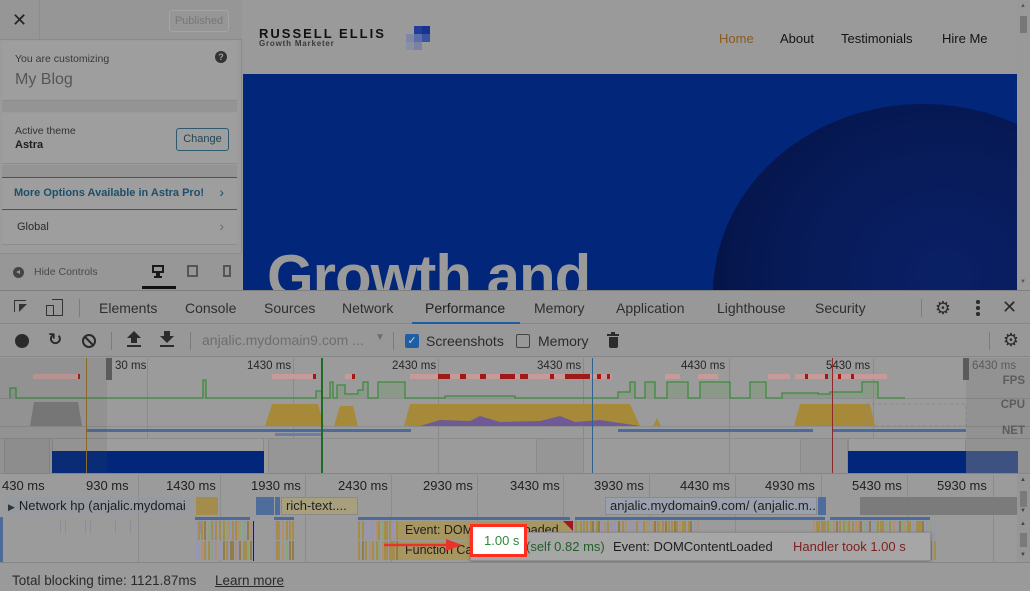 The width and height of the screenshot is (1030, 591). Describe the element at coordinates (380, 337) in the screenshot. I see `chevron-down-icon: ▼` at that location.